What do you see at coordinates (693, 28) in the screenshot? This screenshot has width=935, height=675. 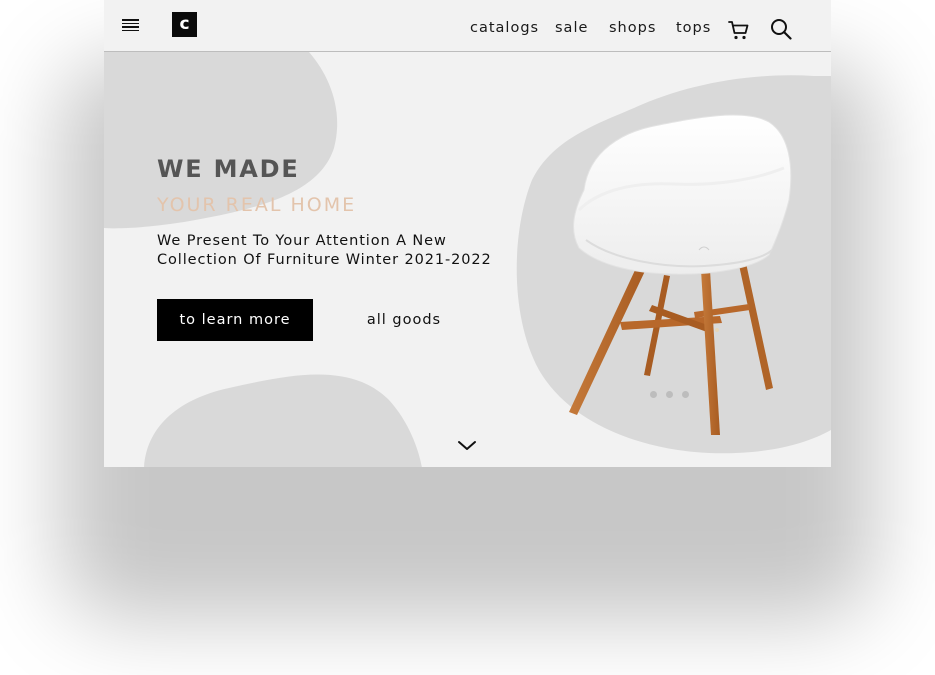 I see `nav-link-tops: tops` at bounding box center [693, 28].